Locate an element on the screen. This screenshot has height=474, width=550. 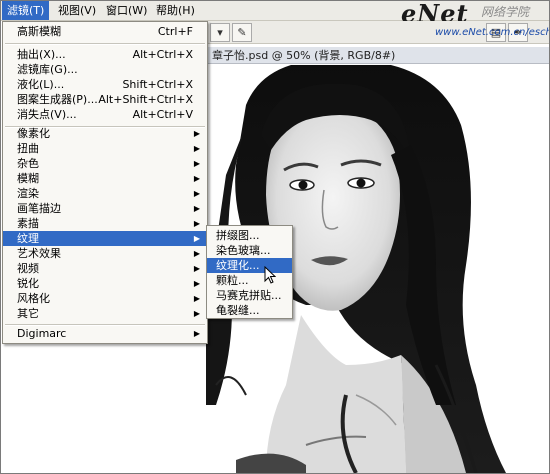
enet-url: www.eNet.com.cn/eschool is located at coordinates (492, 32).